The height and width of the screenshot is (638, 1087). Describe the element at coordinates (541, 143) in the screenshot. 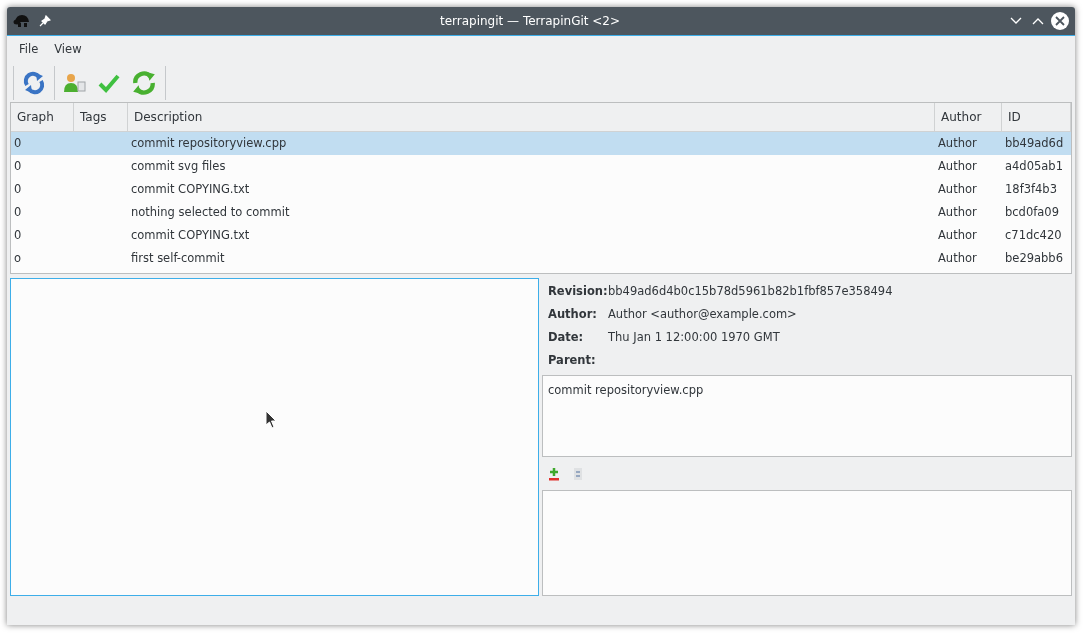

I see `table-row: 0 commit repositoryview.cpp Author bb49ad6d` at that location.